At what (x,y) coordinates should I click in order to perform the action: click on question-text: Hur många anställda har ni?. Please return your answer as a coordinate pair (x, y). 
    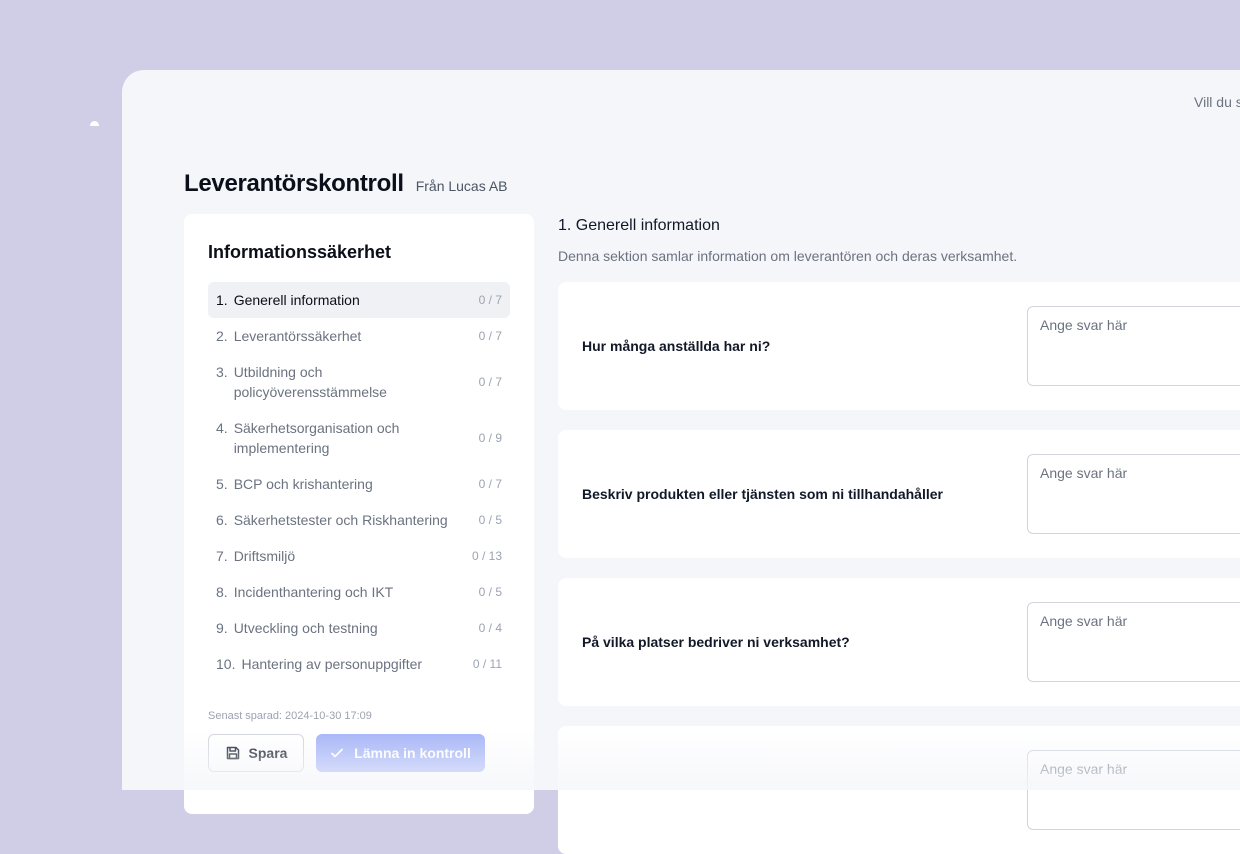
    Looking at the image, I should click on (676, 346).